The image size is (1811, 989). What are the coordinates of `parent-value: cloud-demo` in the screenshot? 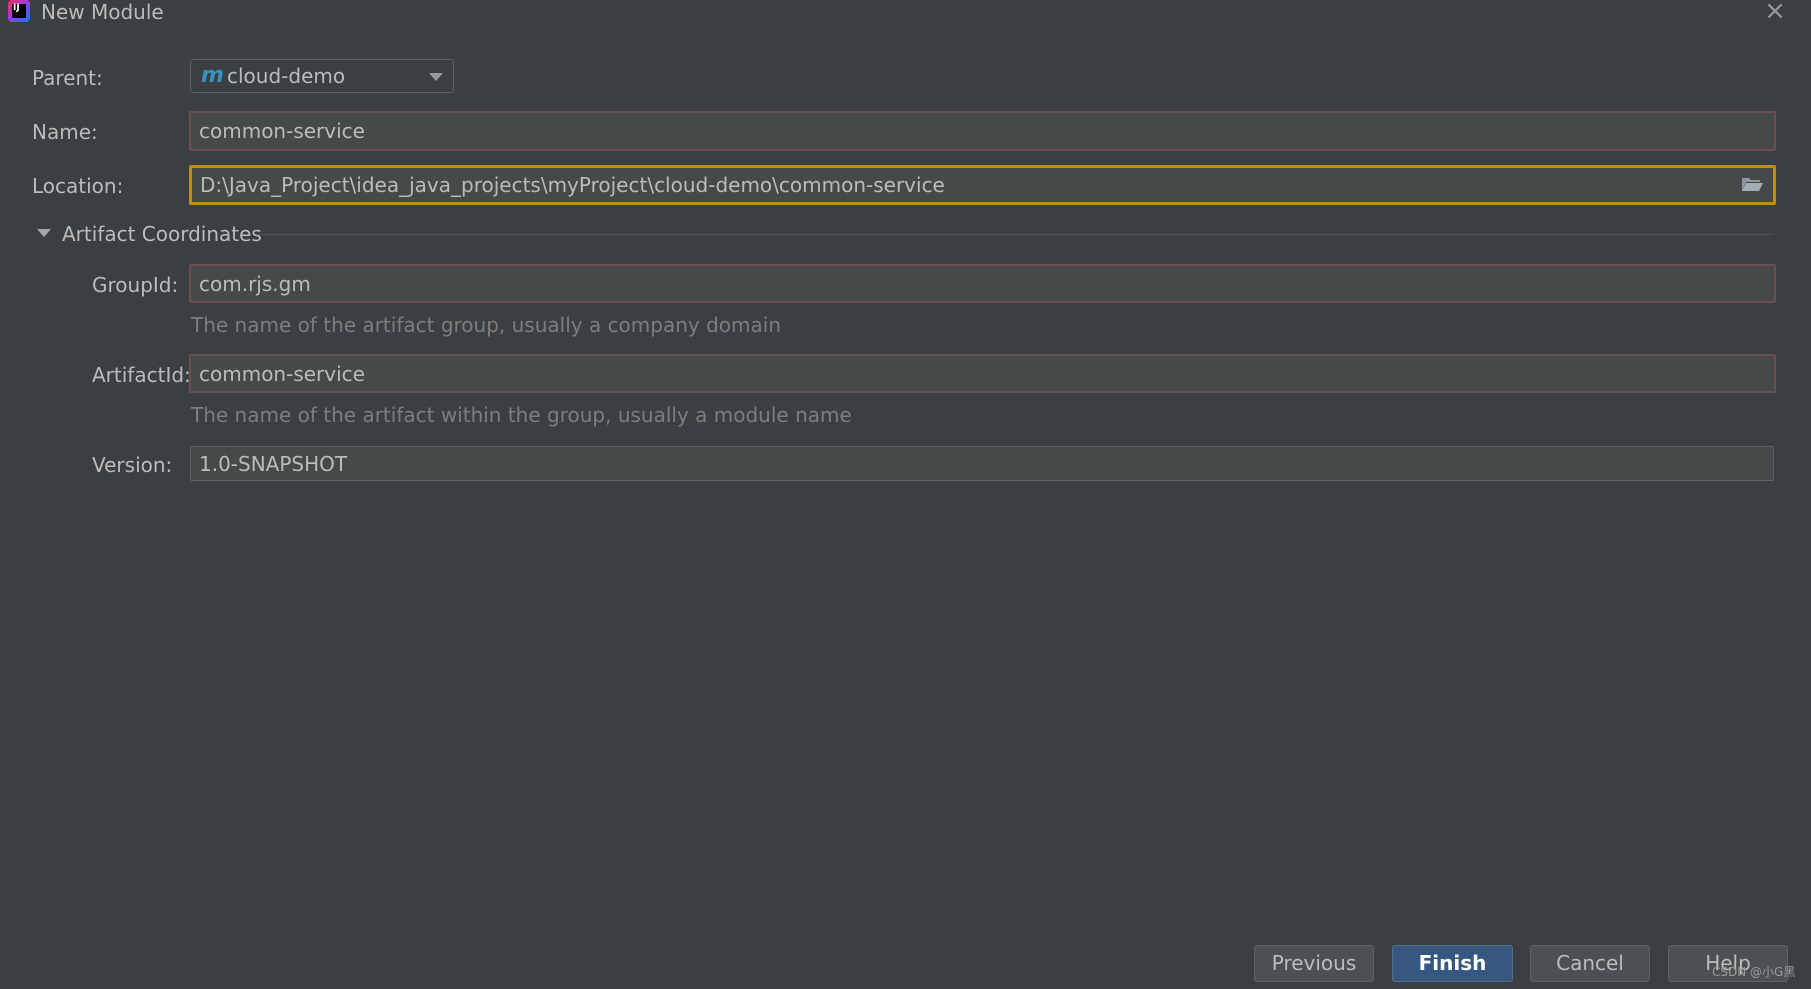 It's located at (286, 76).